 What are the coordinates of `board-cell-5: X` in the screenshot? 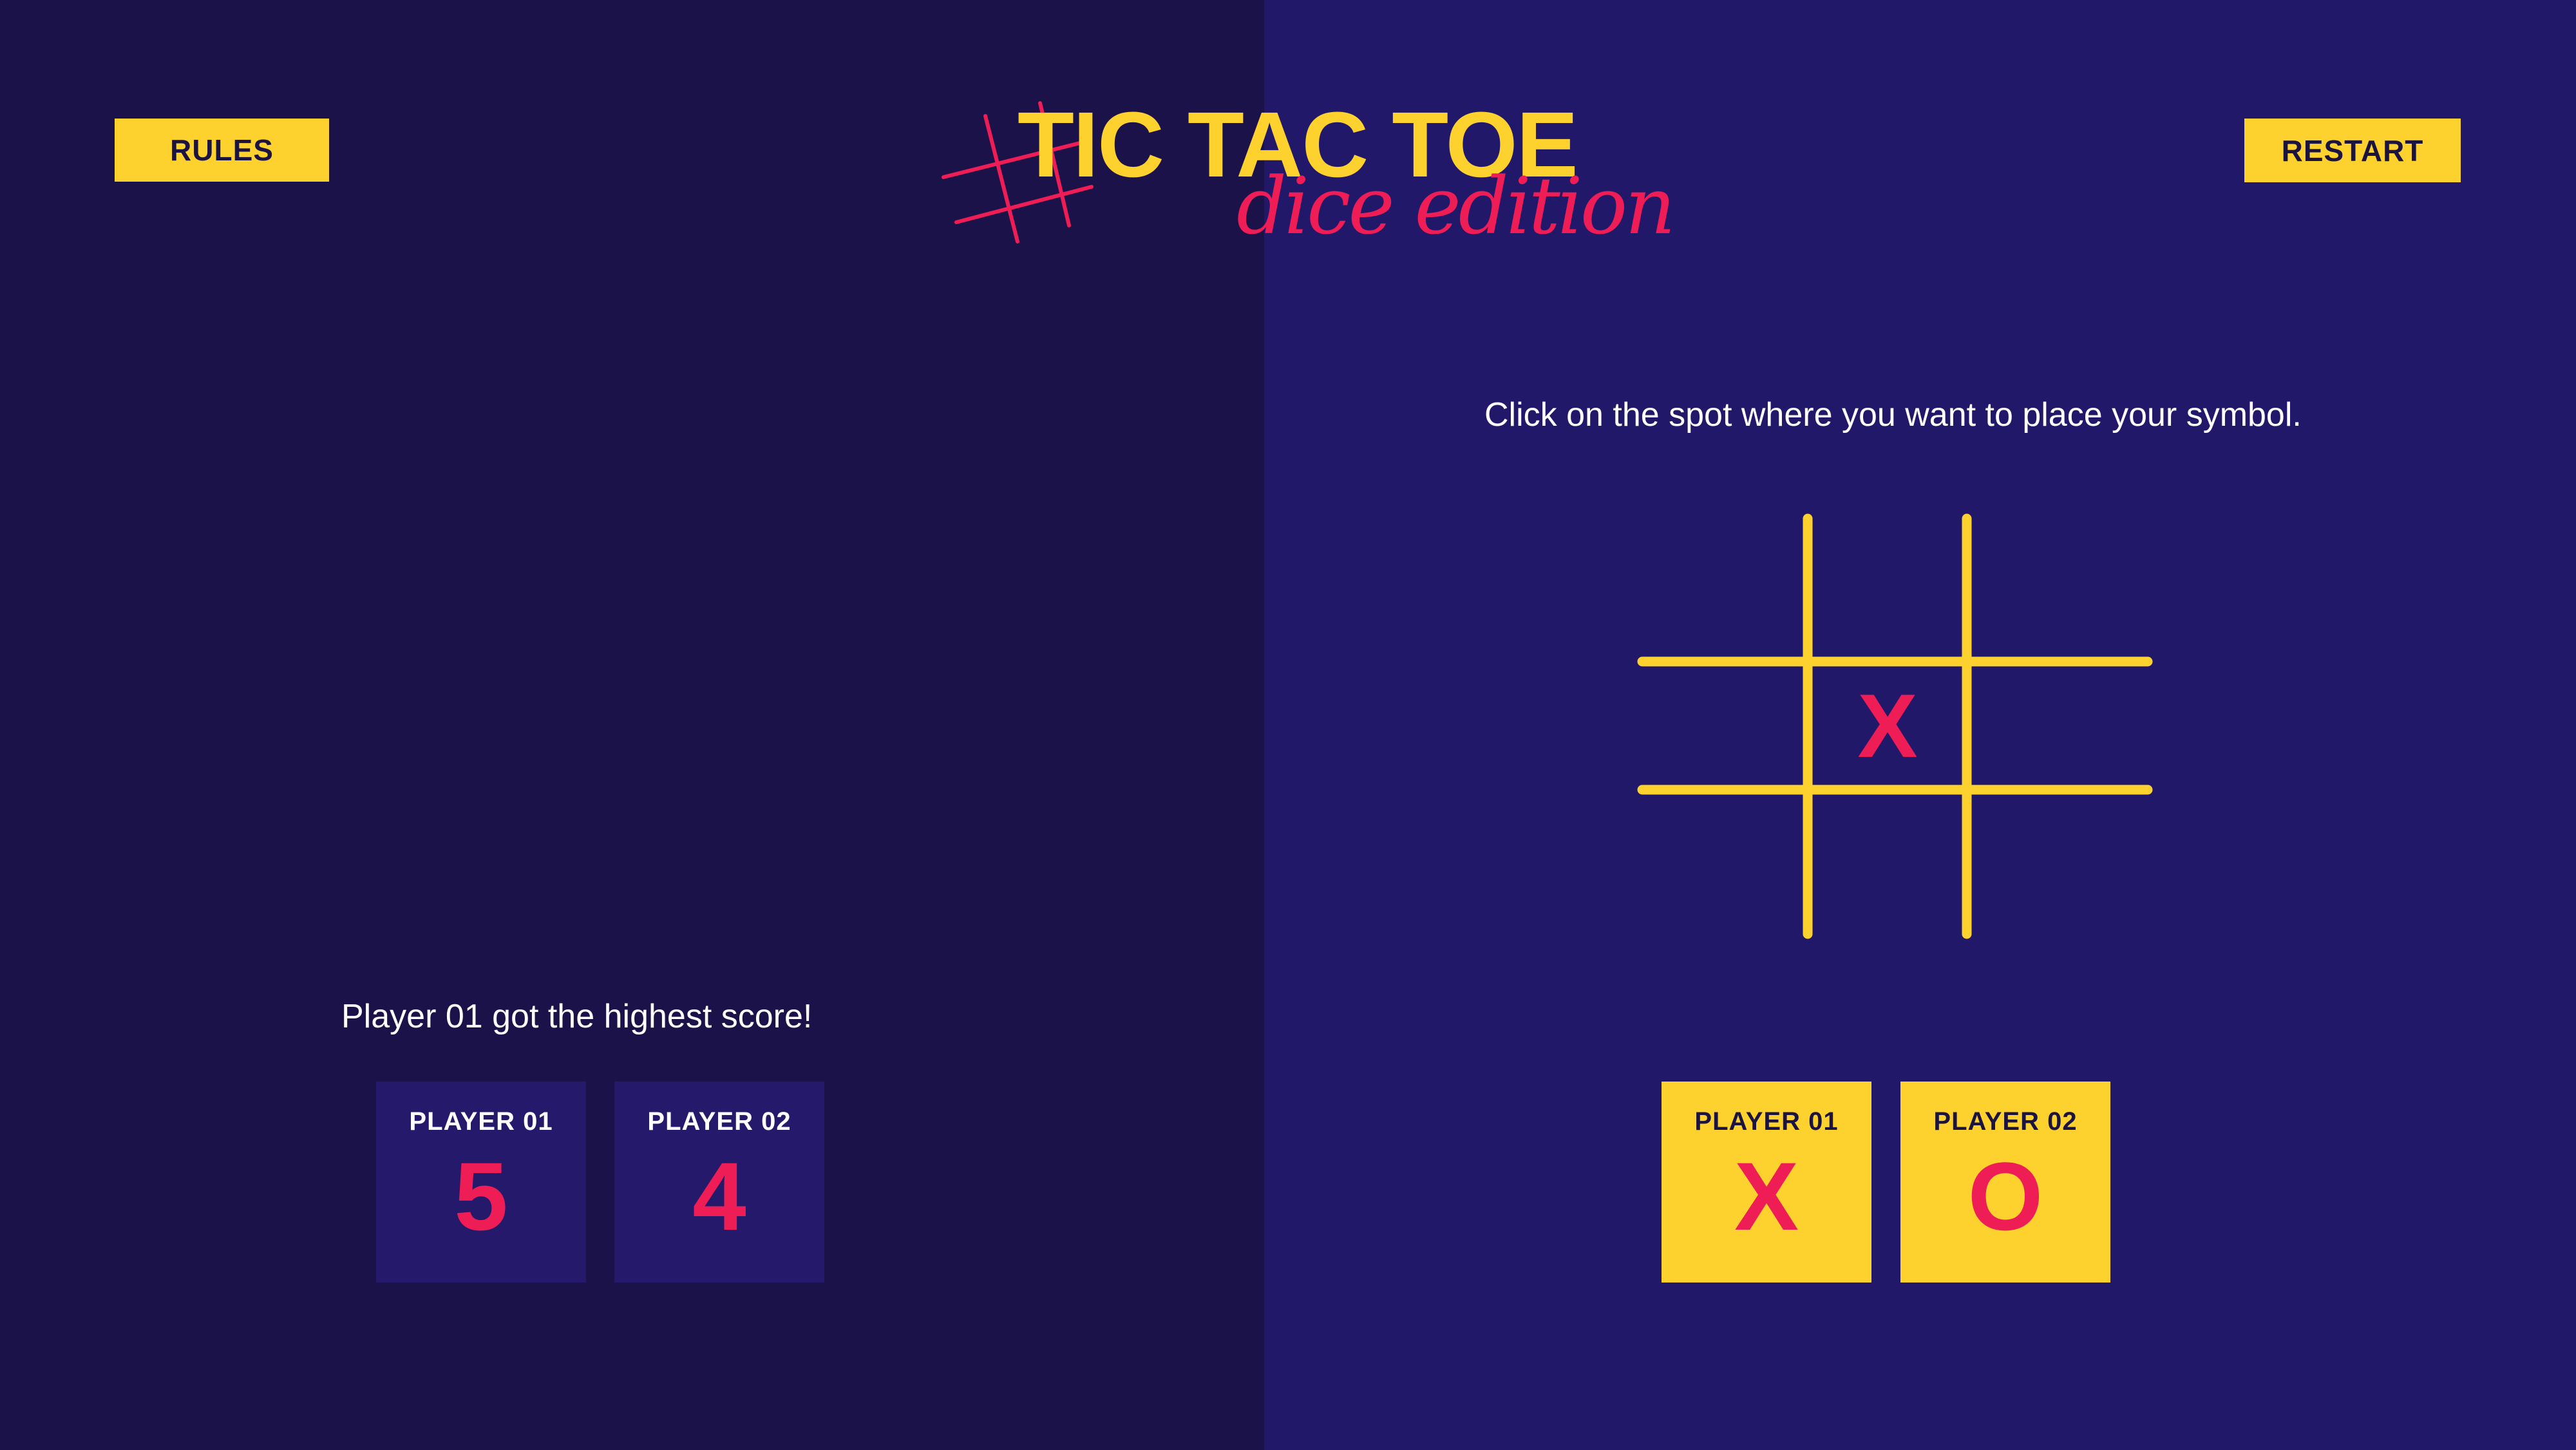 It's located at (1888, 726).